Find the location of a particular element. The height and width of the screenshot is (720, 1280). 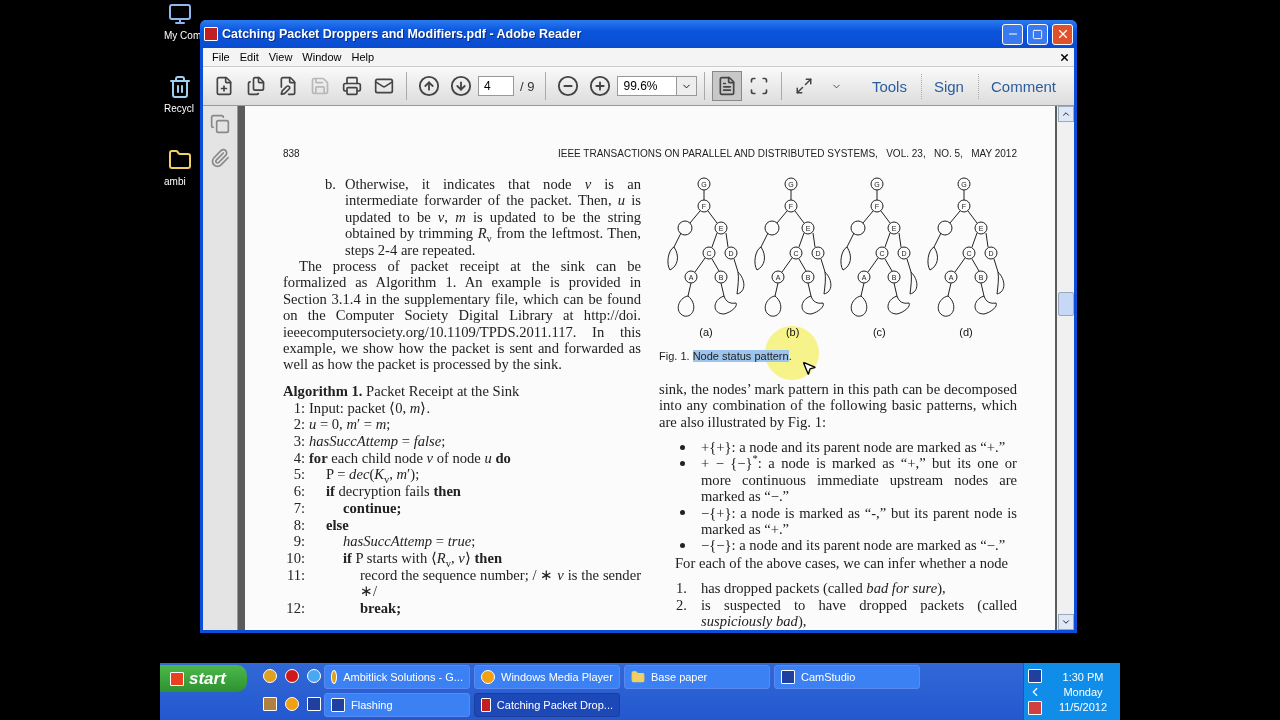

paragraph: sink, the nodes’ mark pattern in this path can be decomposed into any combination of the following basic patterns, which are also illustrated by Fig. 1: is located at coordinates (838, 405).